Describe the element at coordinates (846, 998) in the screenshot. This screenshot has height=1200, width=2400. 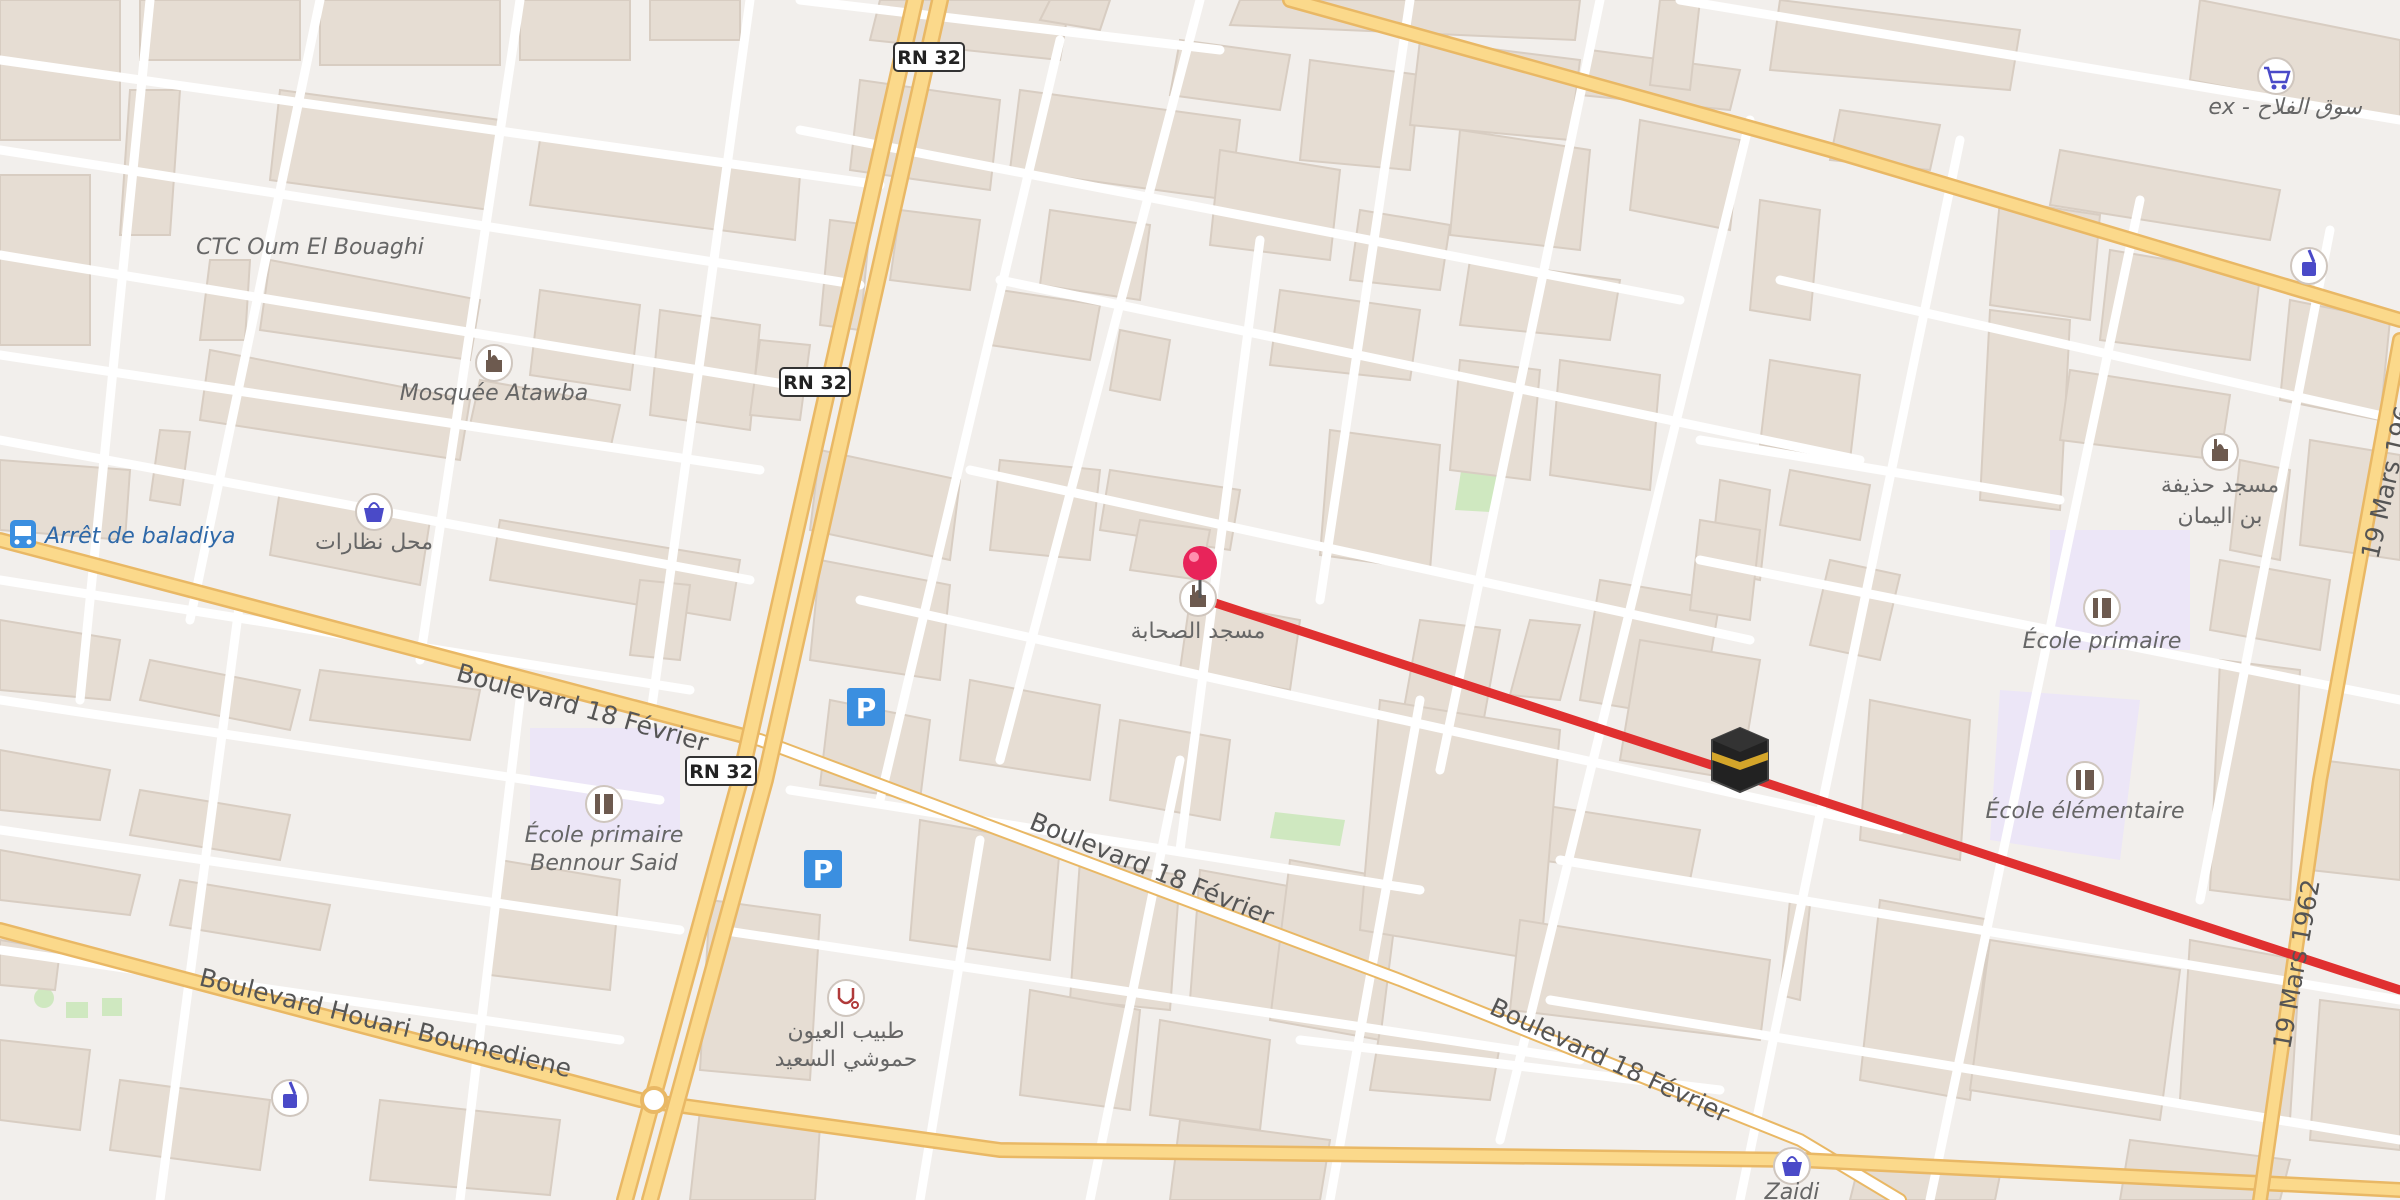
I see `stethoscope-icon` at that location.